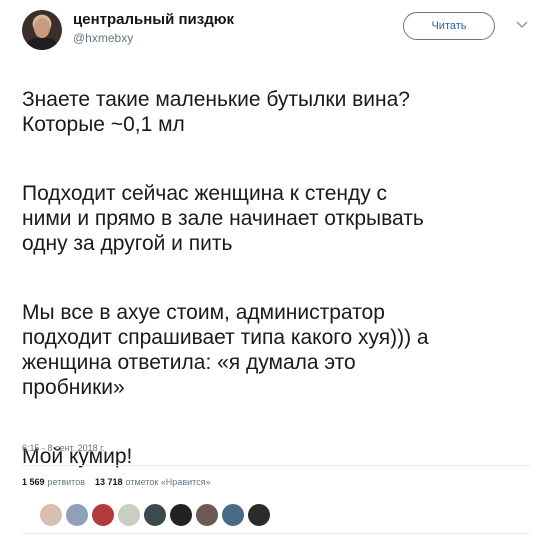 The width and height of the screenshot is (560, 536). What do you see at coordinates (63, 448) in the screenshot?
I see `tweet-timestamp: 6:15 - 8 сент. 2018 г.` at bounding box center [63, 448].